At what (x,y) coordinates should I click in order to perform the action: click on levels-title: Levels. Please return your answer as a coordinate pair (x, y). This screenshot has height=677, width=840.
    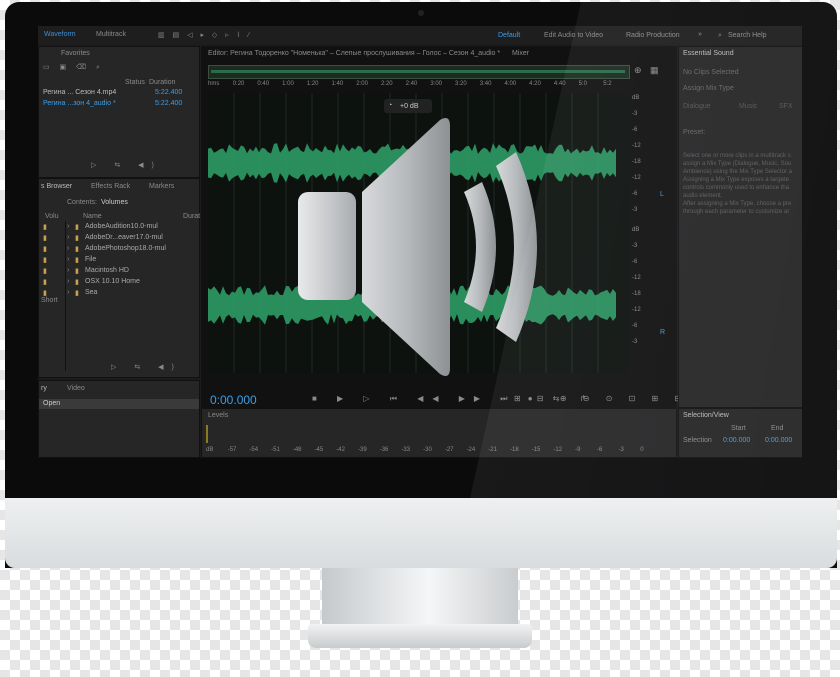
    Looking at the image, I should click on (218, 415).